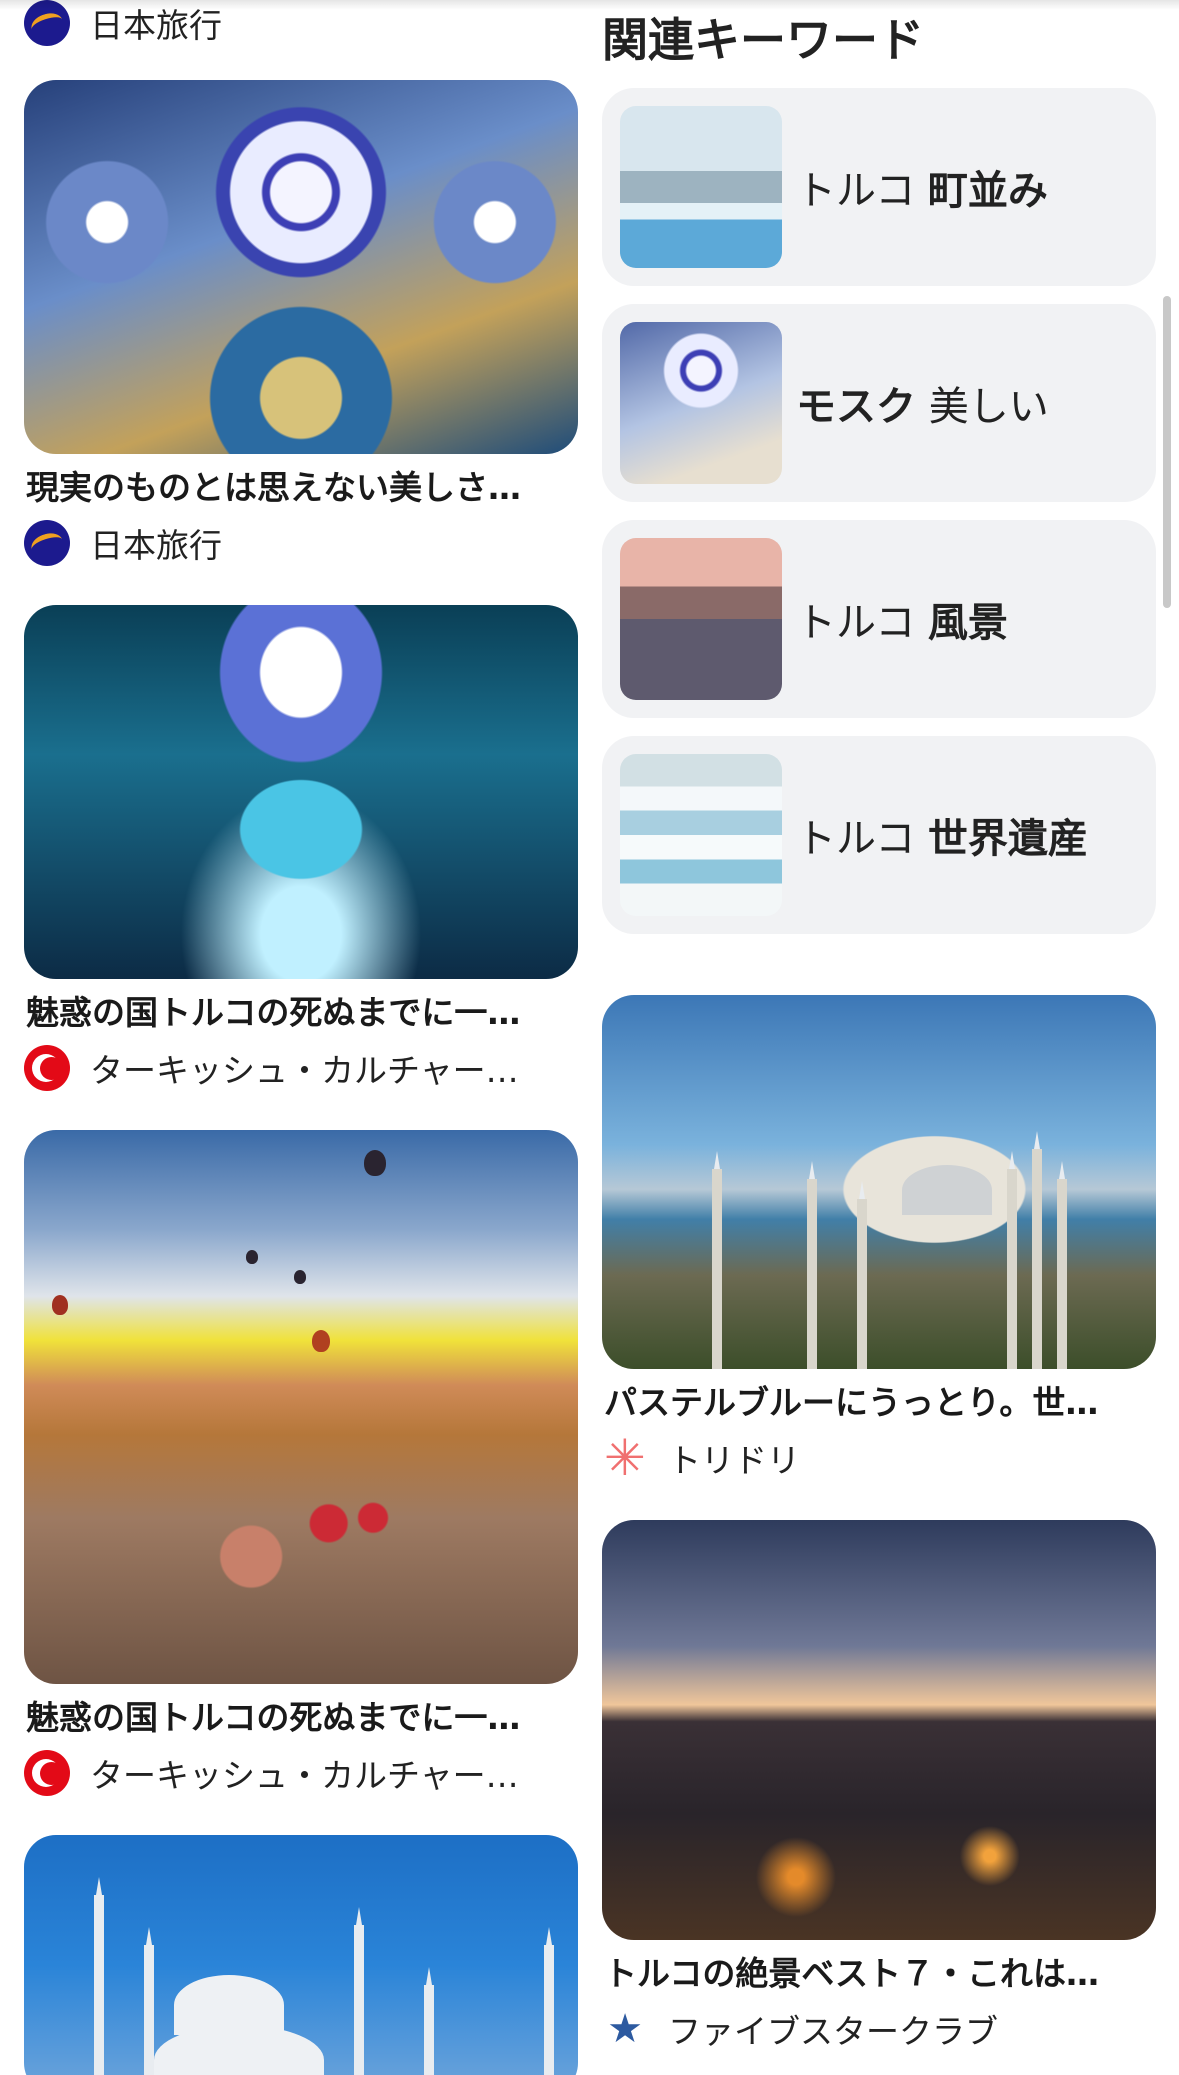  I want to click on five-star-club-icon: ★, so click(625, 2029).